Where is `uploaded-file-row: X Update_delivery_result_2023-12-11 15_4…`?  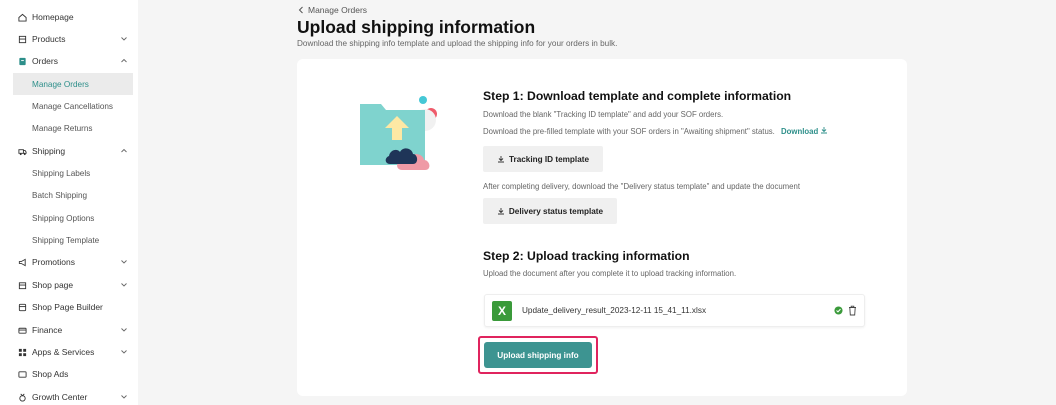
uploaded-file-row: X Update_delivery_result_2023-12-11 15_4… is located at coordinates (674, 310).